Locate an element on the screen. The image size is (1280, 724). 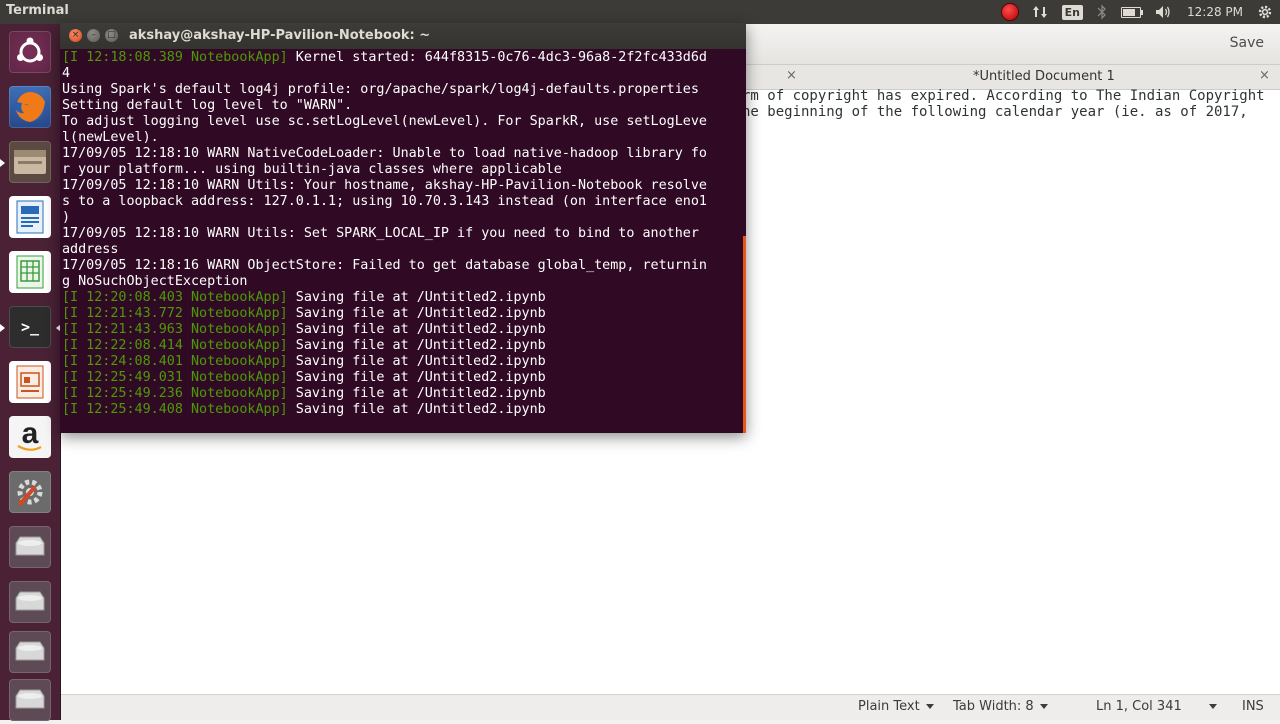
terminal-line: address is located at coordinates (402, 250).